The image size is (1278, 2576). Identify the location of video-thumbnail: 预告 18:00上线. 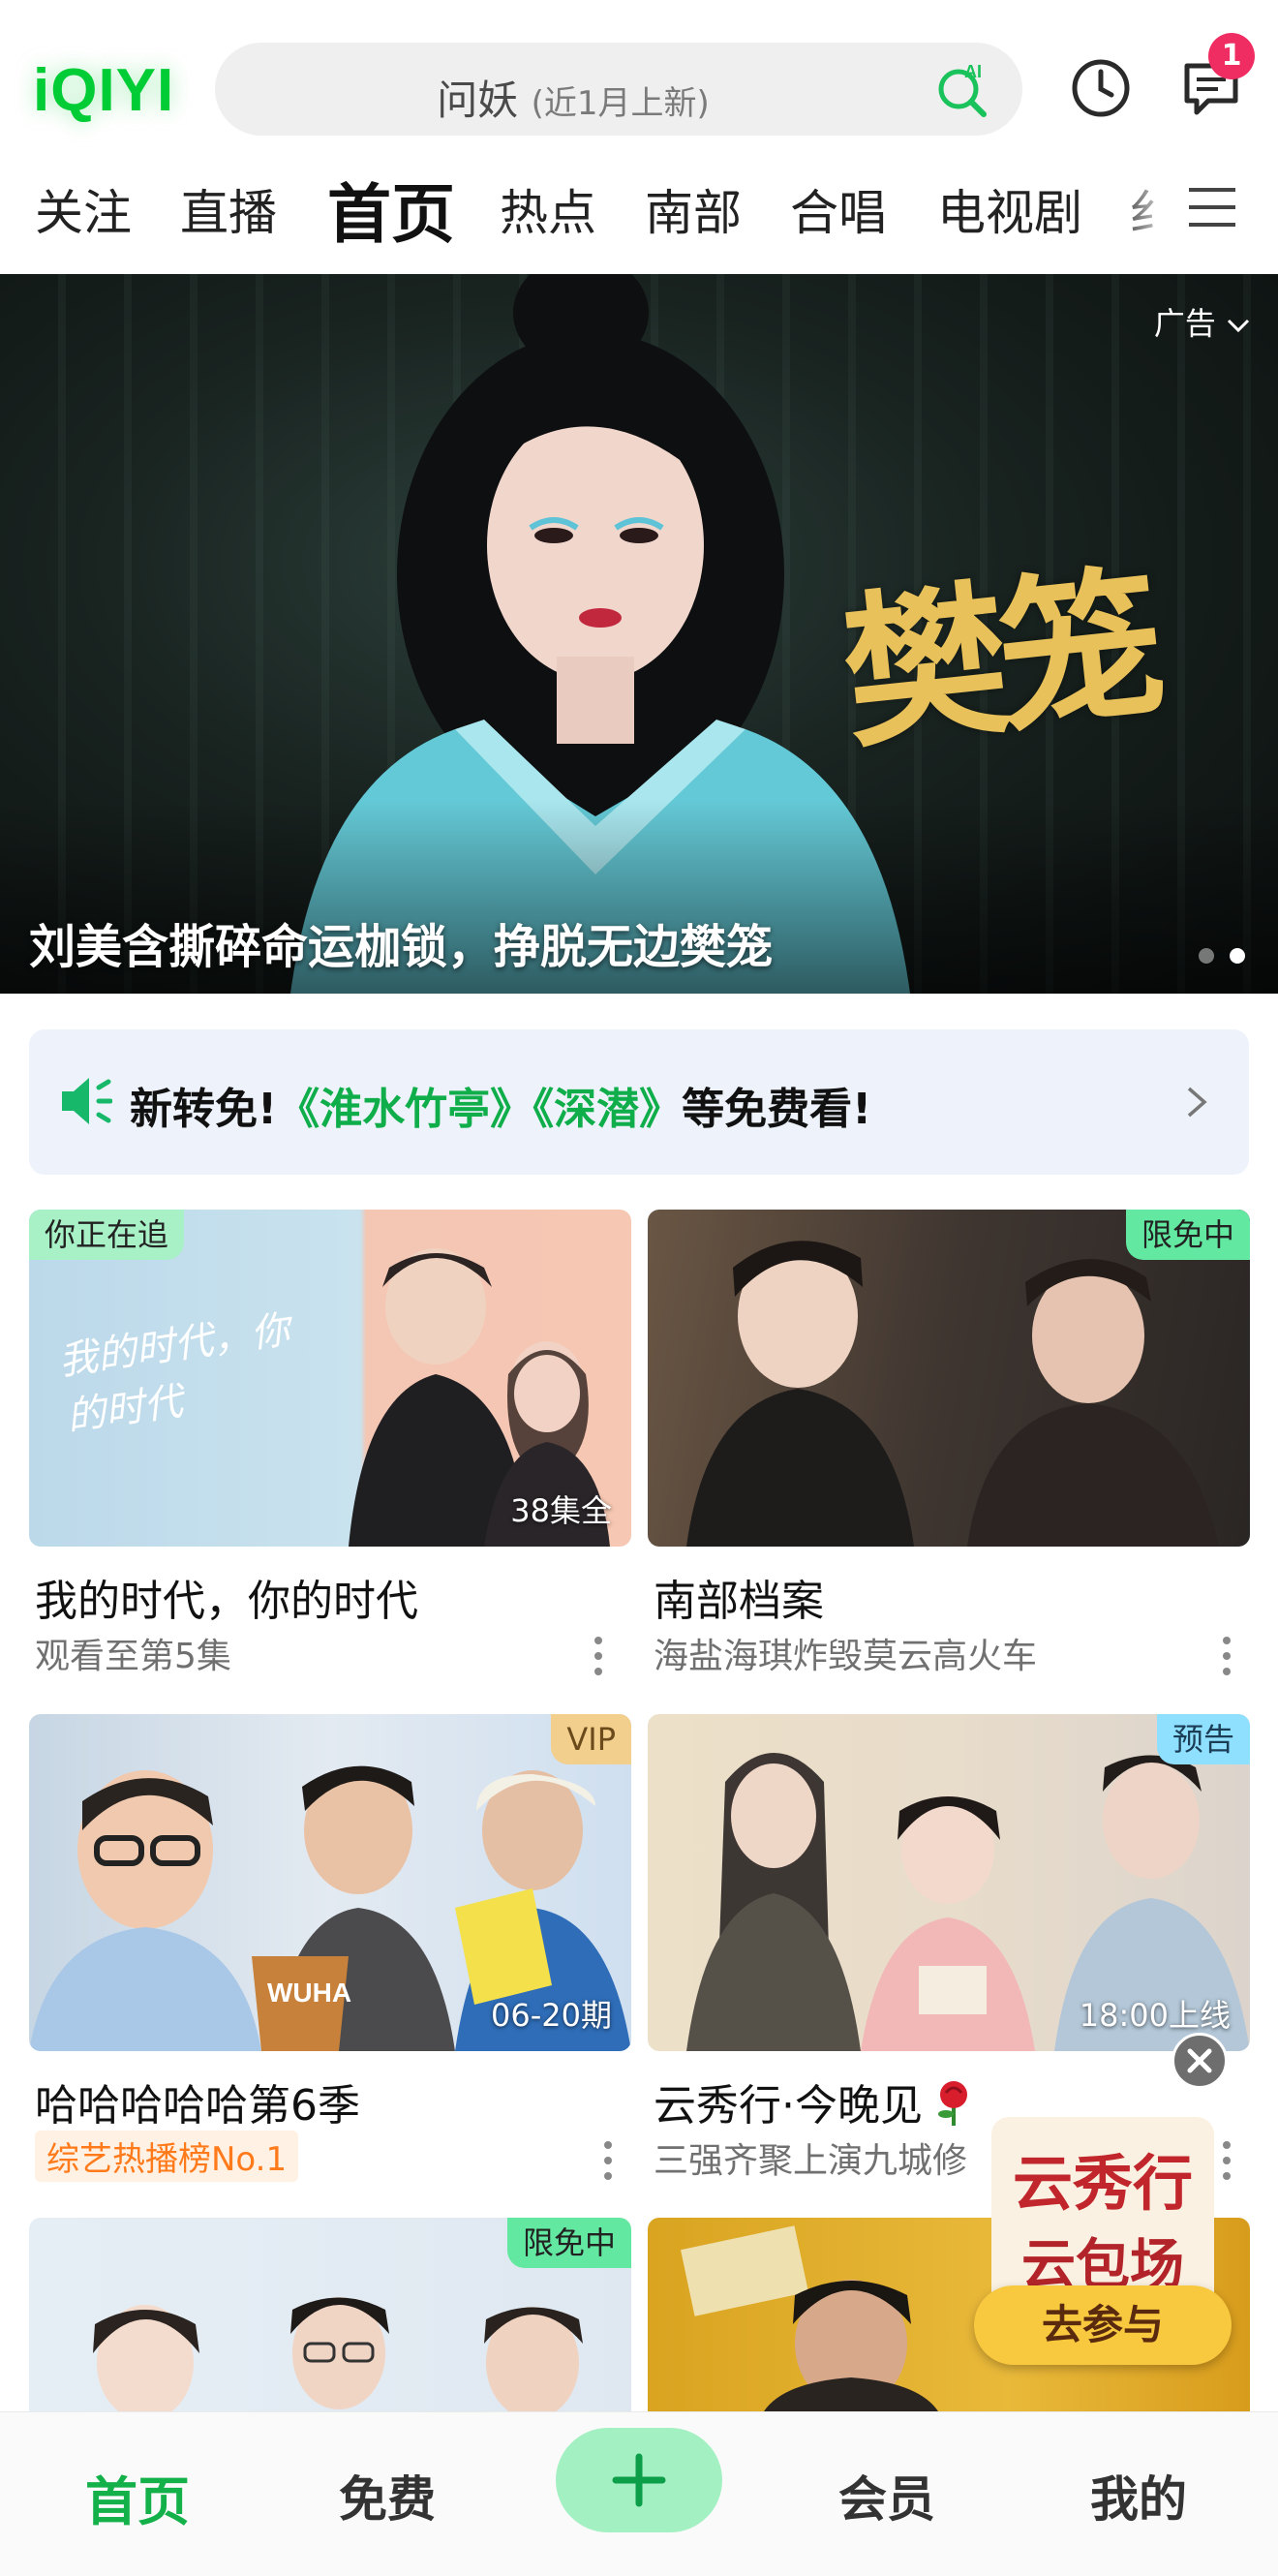
(949, 1882).